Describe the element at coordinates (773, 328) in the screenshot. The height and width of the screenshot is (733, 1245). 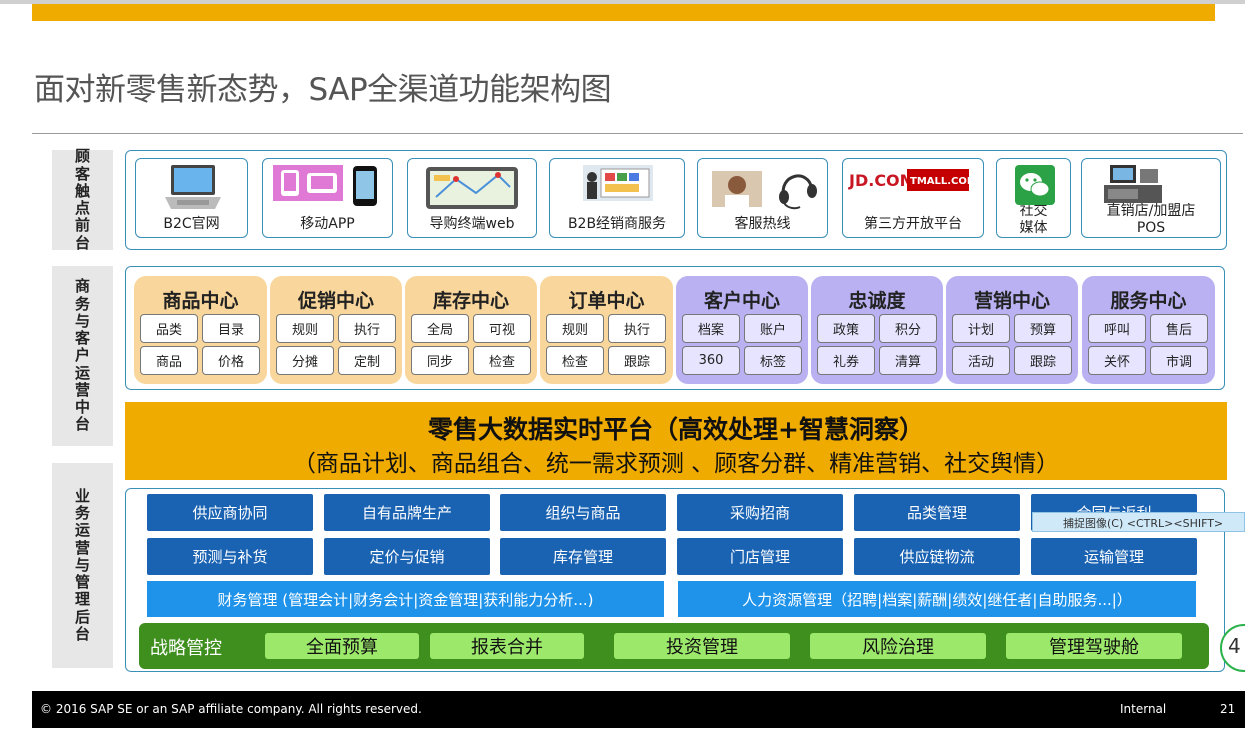
I see `hub-cell: 账户` at that location.